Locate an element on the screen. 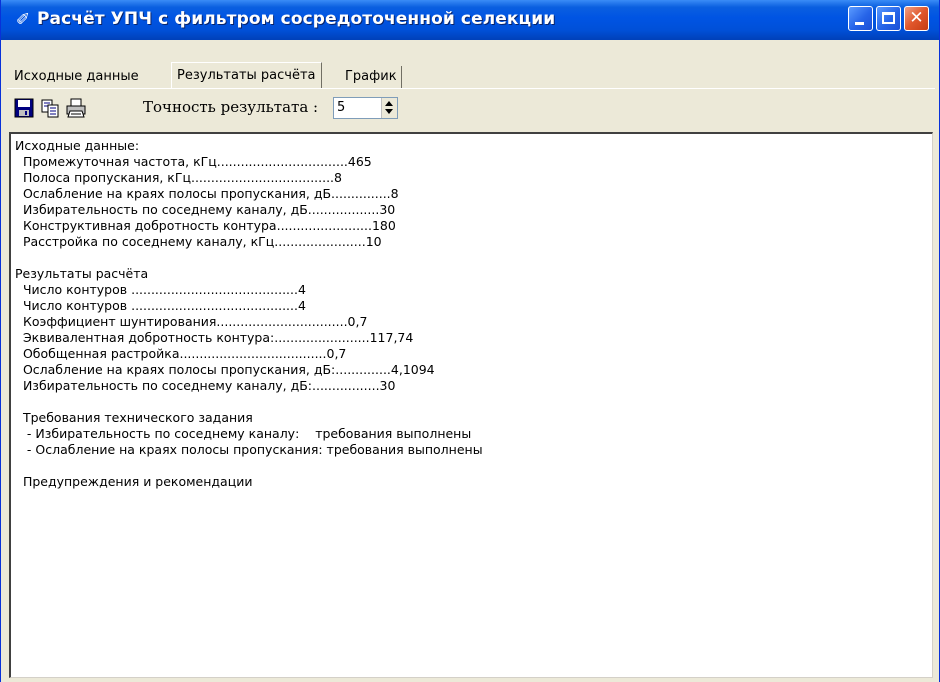 This screenshot has height=682, width=940. precision-spinner: 5 is located at coordinates (365, 108).